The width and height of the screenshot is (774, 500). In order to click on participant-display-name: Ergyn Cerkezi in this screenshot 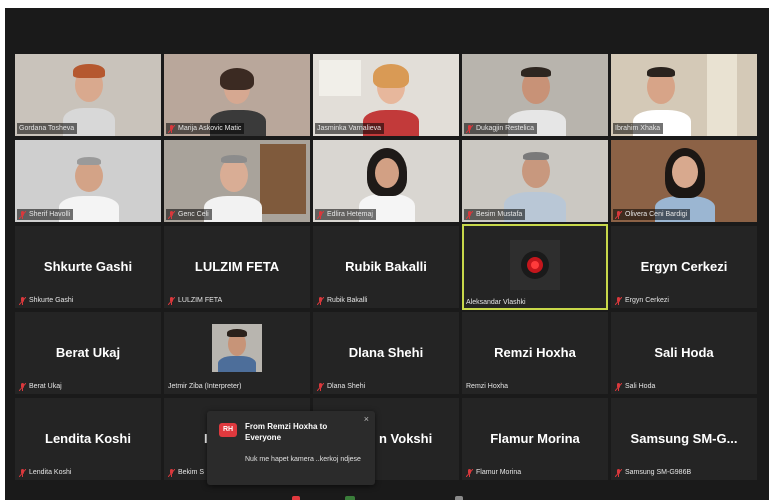, I will do `click(684, 266)`.